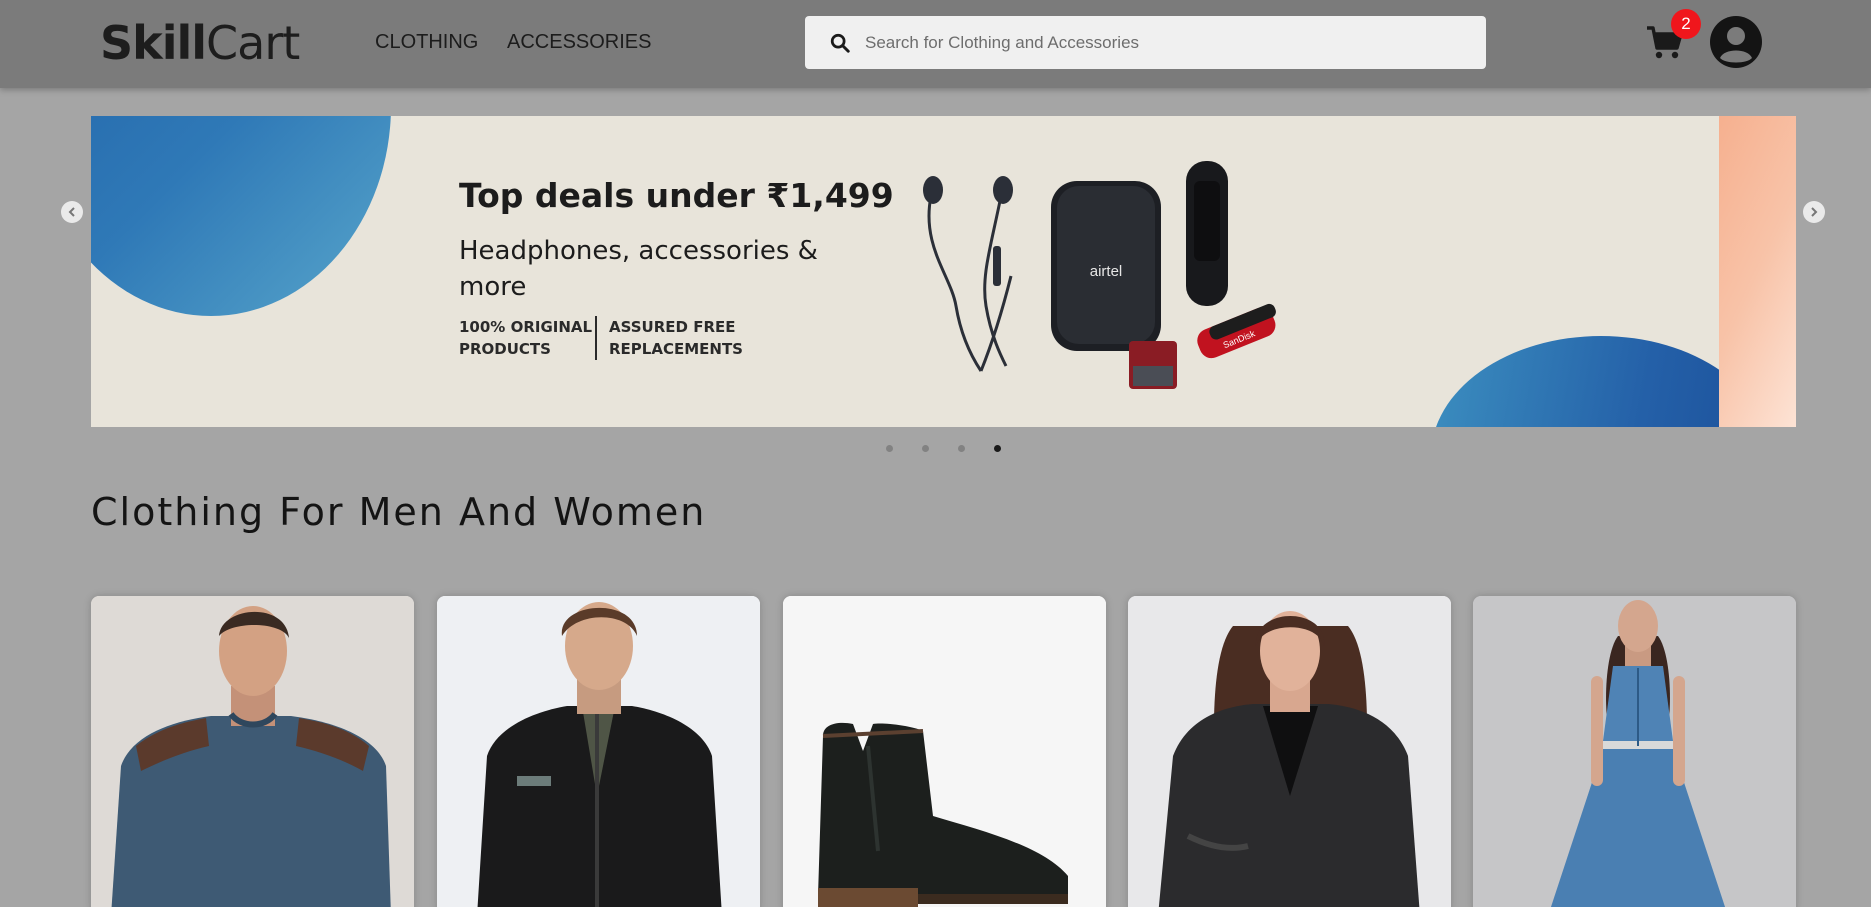 This screenshot has height=907, width=1871. I want to click on next-slide-peek, so click(1757, 271).